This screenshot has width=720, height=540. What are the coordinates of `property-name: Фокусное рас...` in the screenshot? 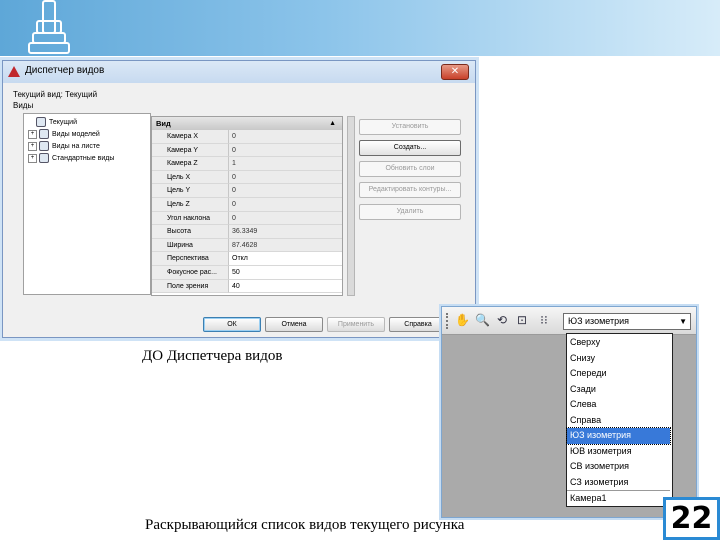 It's located at (190, 273).